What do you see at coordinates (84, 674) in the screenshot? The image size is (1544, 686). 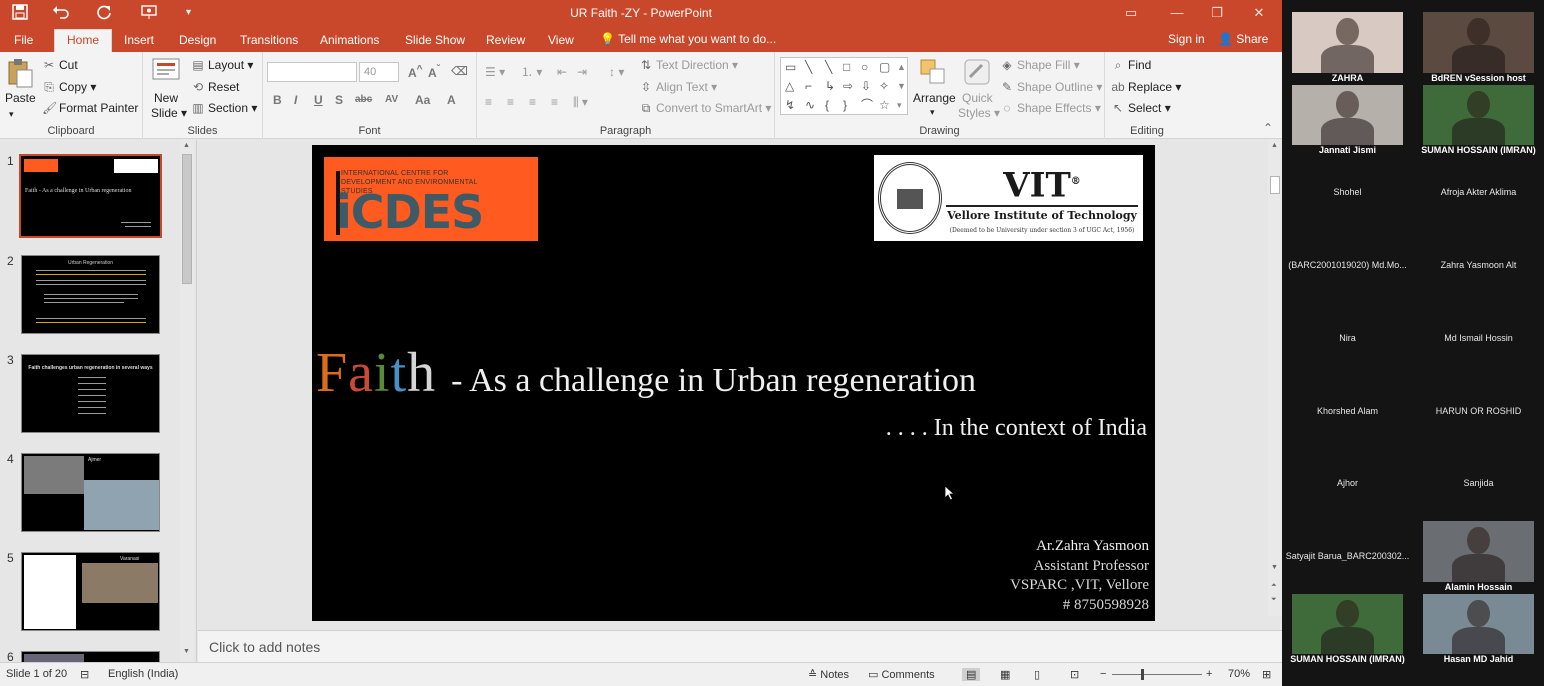 I see `spellcheck-icon: ⊟` at bounding box center [84, 674].